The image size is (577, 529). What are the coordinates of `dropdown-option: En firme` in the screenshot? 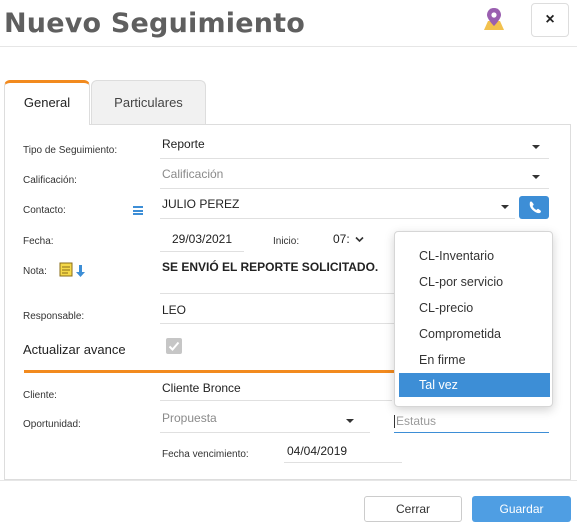 It's located at (474, 360).